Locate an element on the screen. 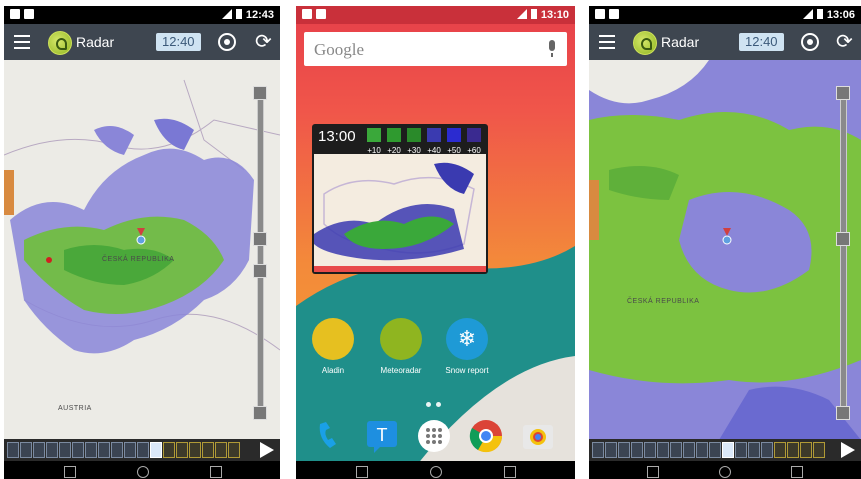 This screenshot has height=479, width=861. chrome-icon is located at coordinates (486, 436).